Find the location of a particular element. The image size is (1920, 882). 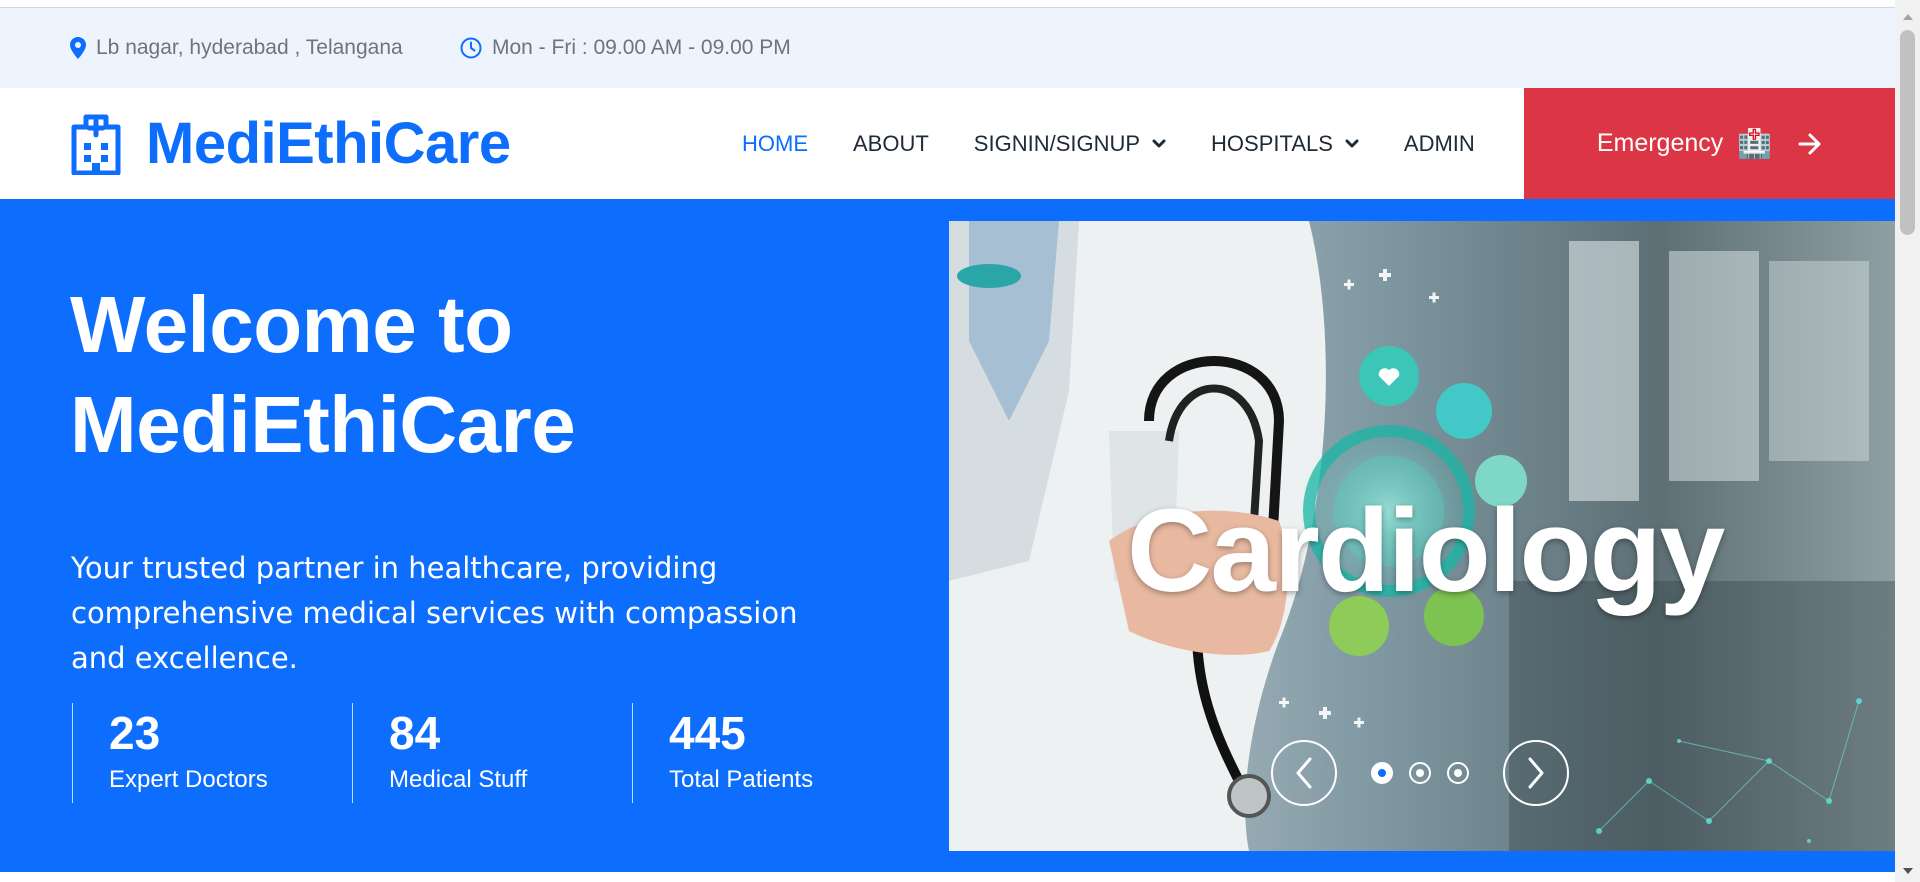

nav-item-label: ADMIN is located at coordinates (1439, 143).